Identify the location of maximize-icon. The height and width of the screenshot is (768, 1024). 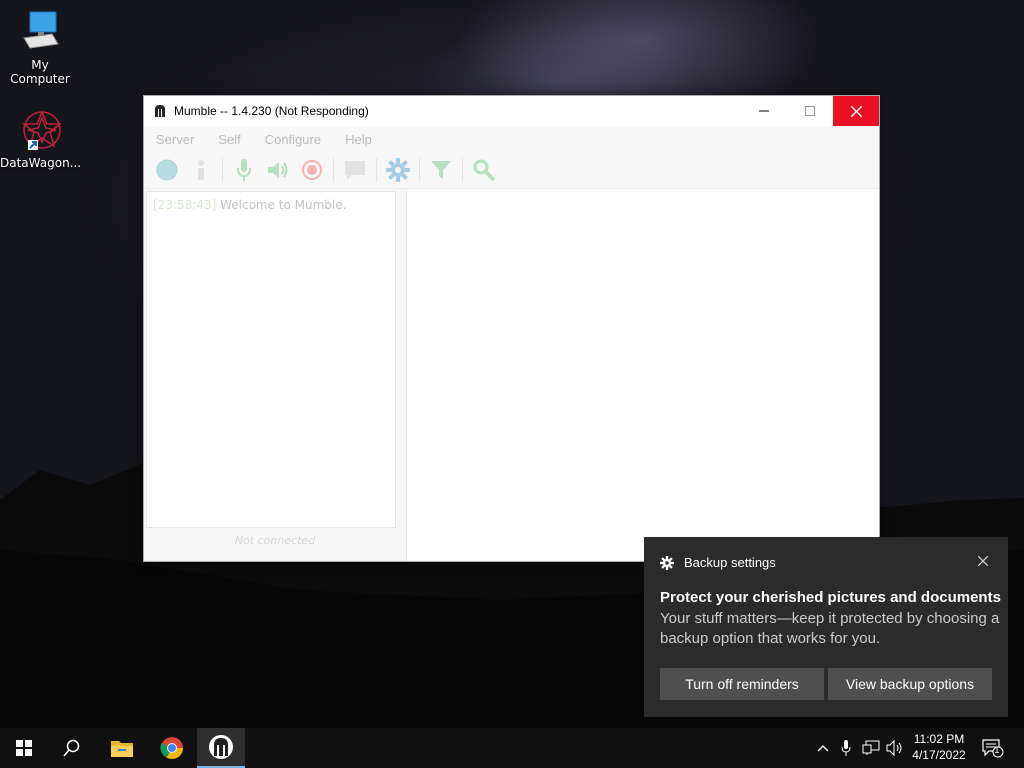
(810, 111).